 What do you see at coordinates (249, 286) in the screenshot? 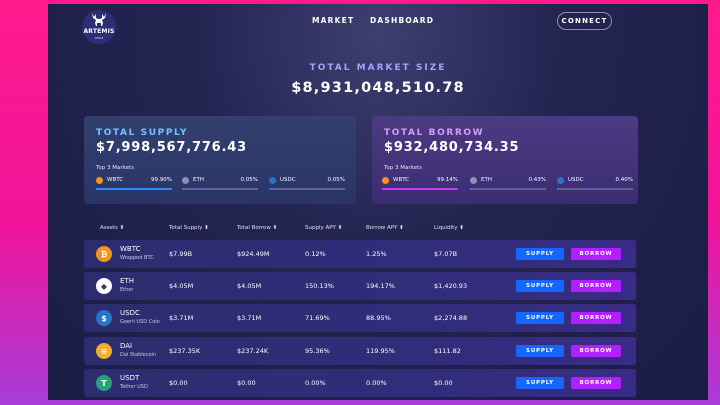
I see `total-borrow-cell: $4.05M` at bounding box center [249, 286].